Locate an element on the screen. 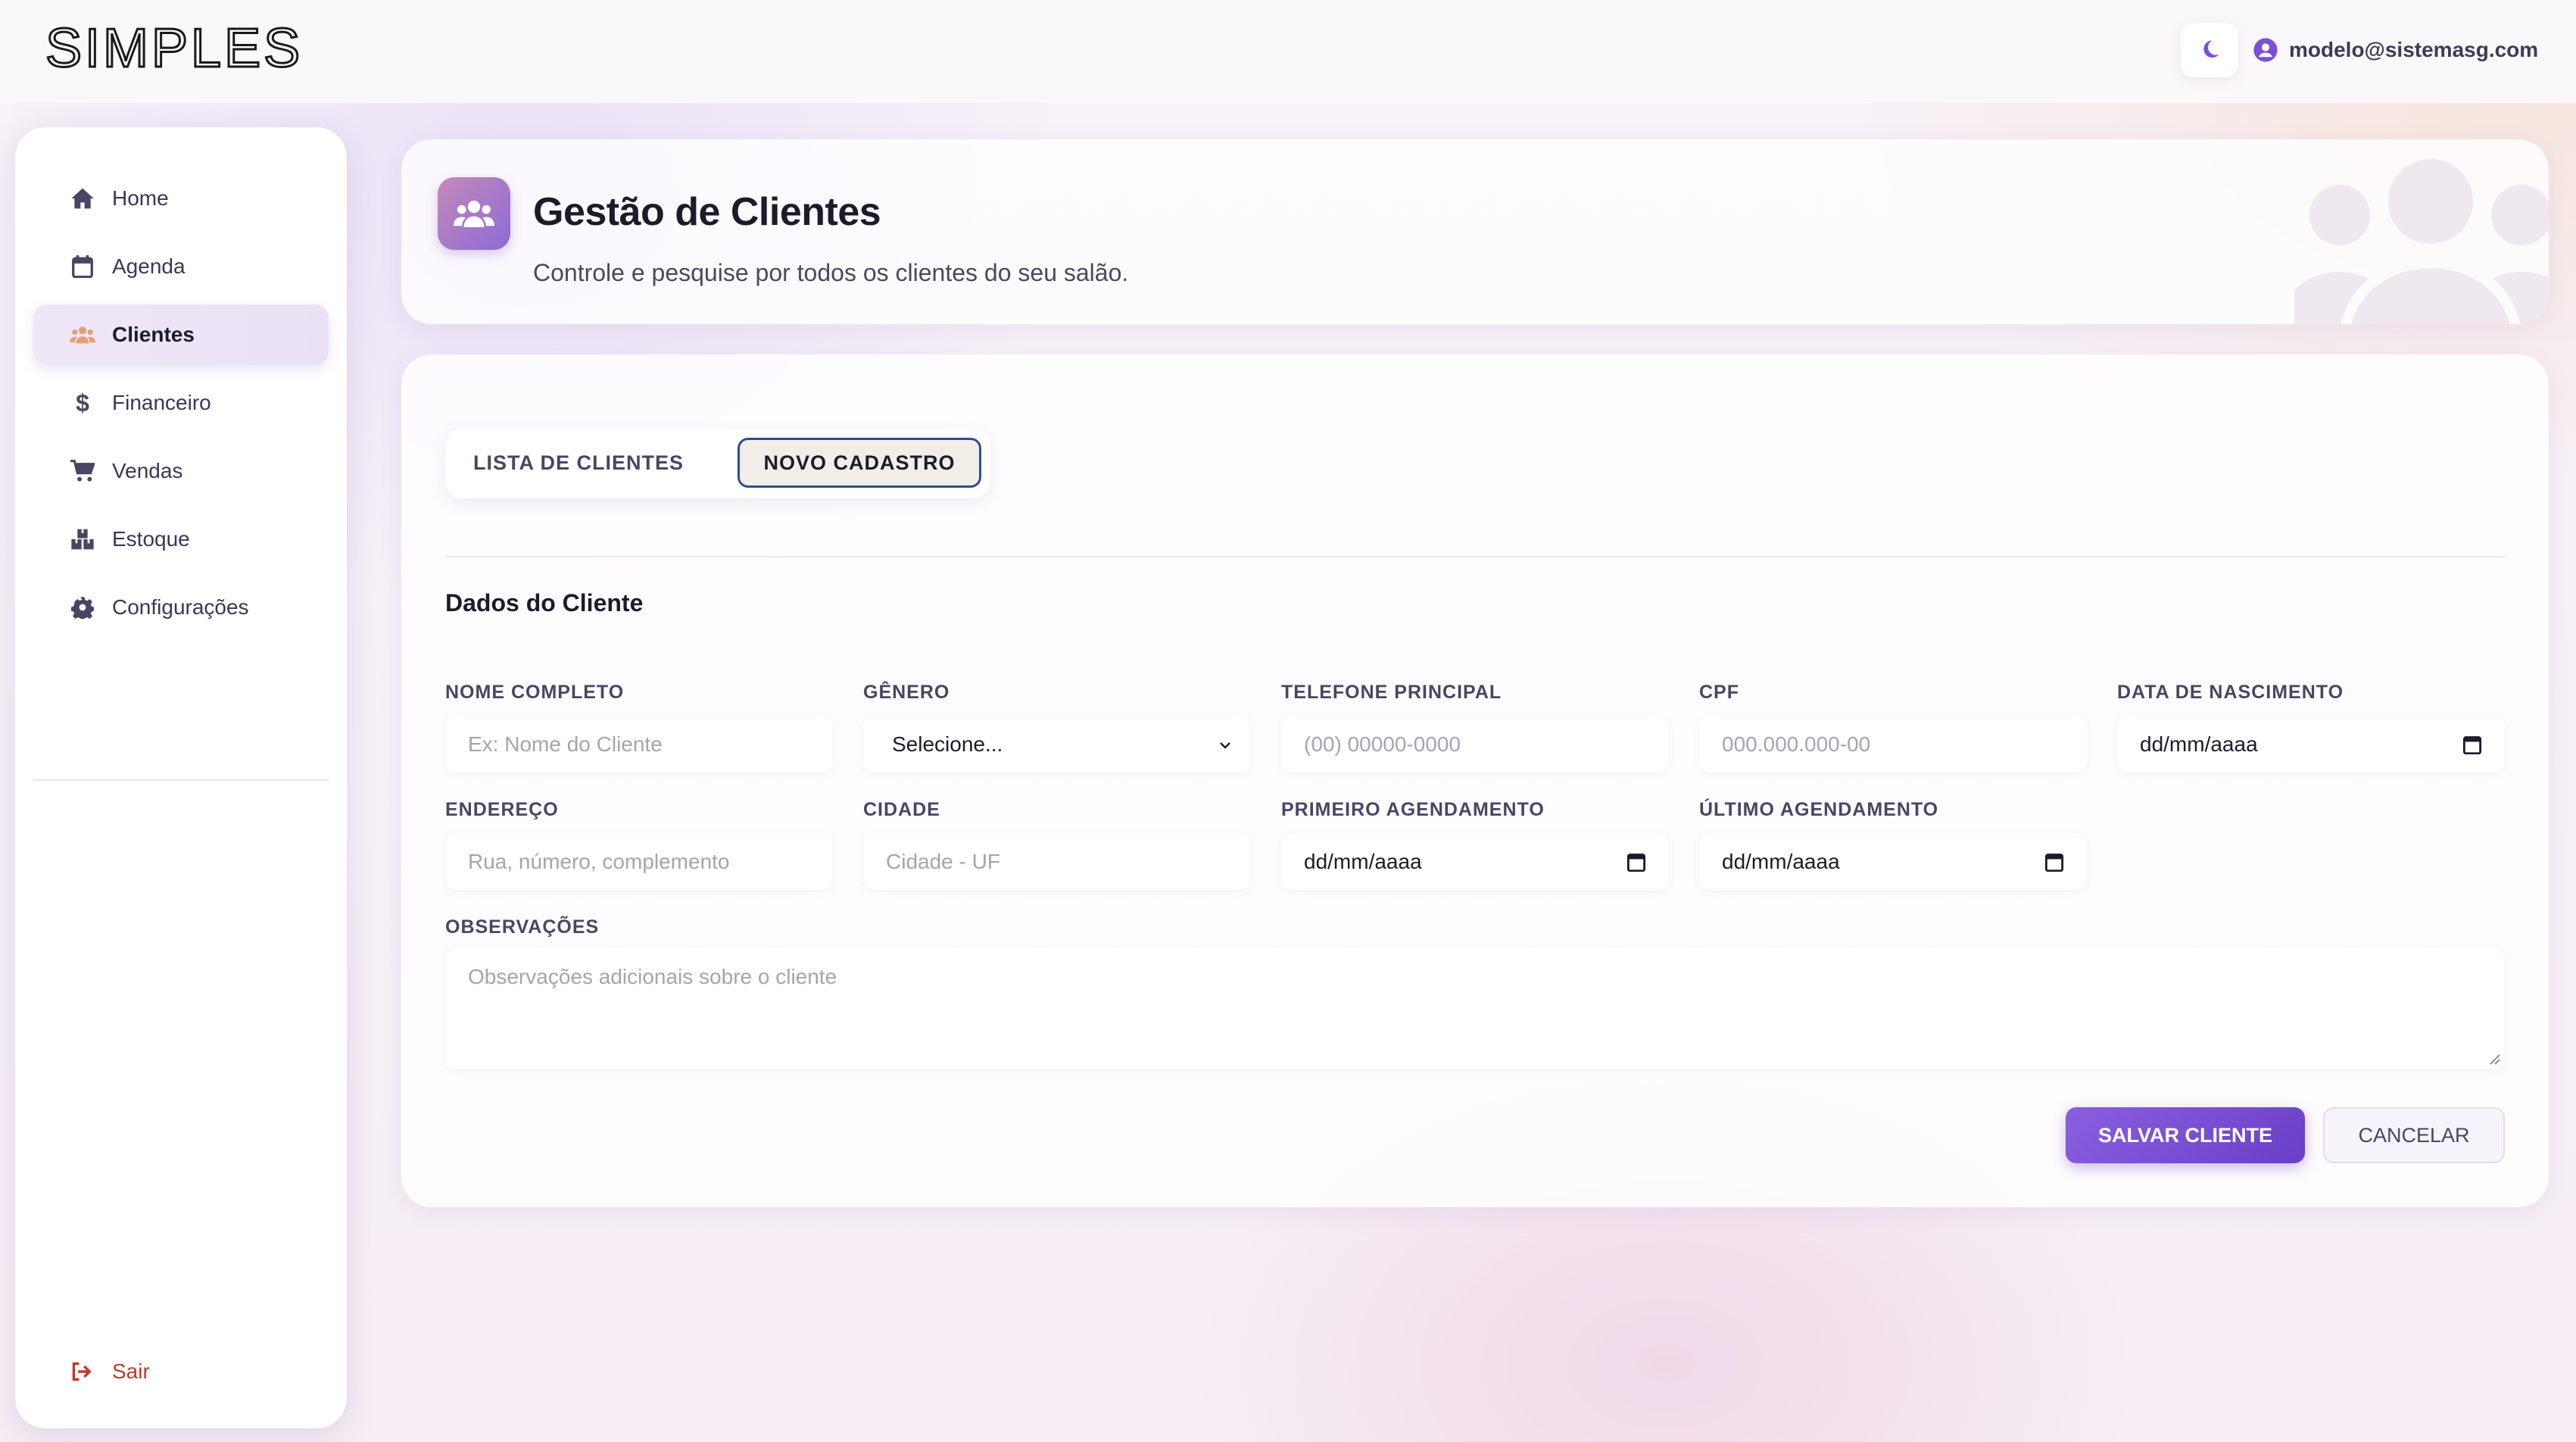 This screenshot has height=1442, width=2576. svg-text: SIMPLES is located at coordinates (174, 47).